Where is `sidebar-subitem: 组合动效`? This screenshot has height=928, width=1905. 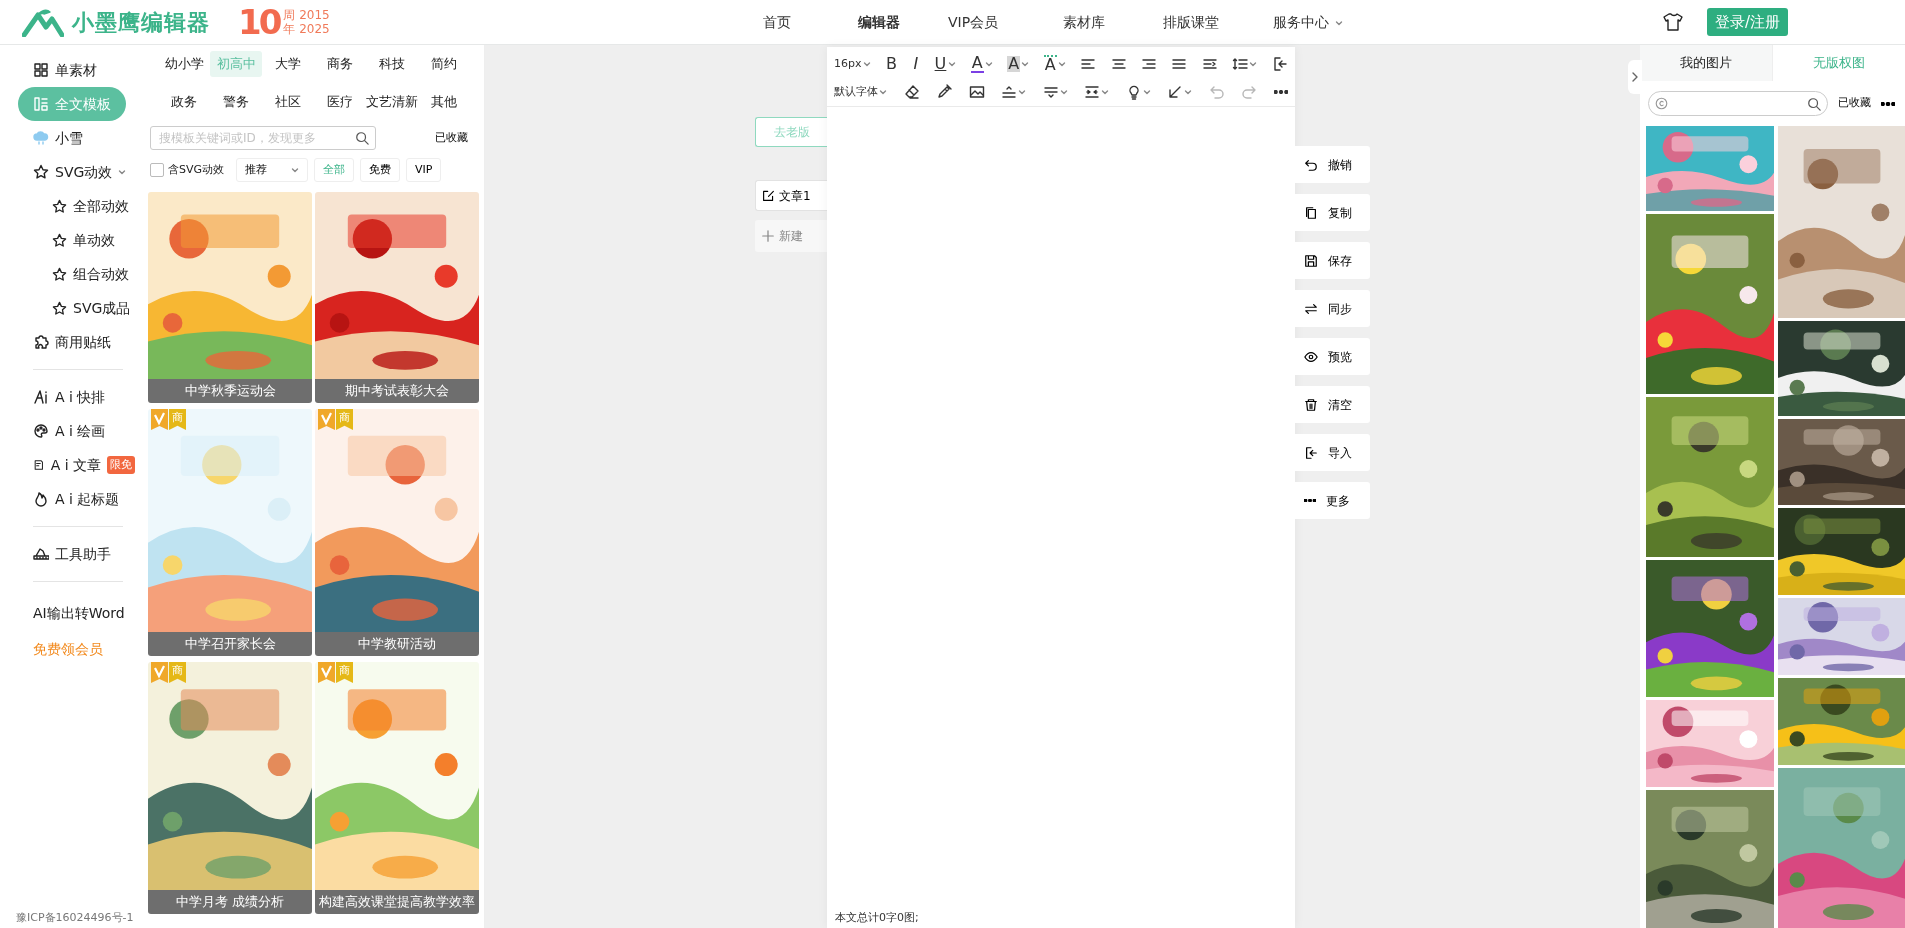
sidebar-subitem: 组合动效 is located at coordinates (72, 274).